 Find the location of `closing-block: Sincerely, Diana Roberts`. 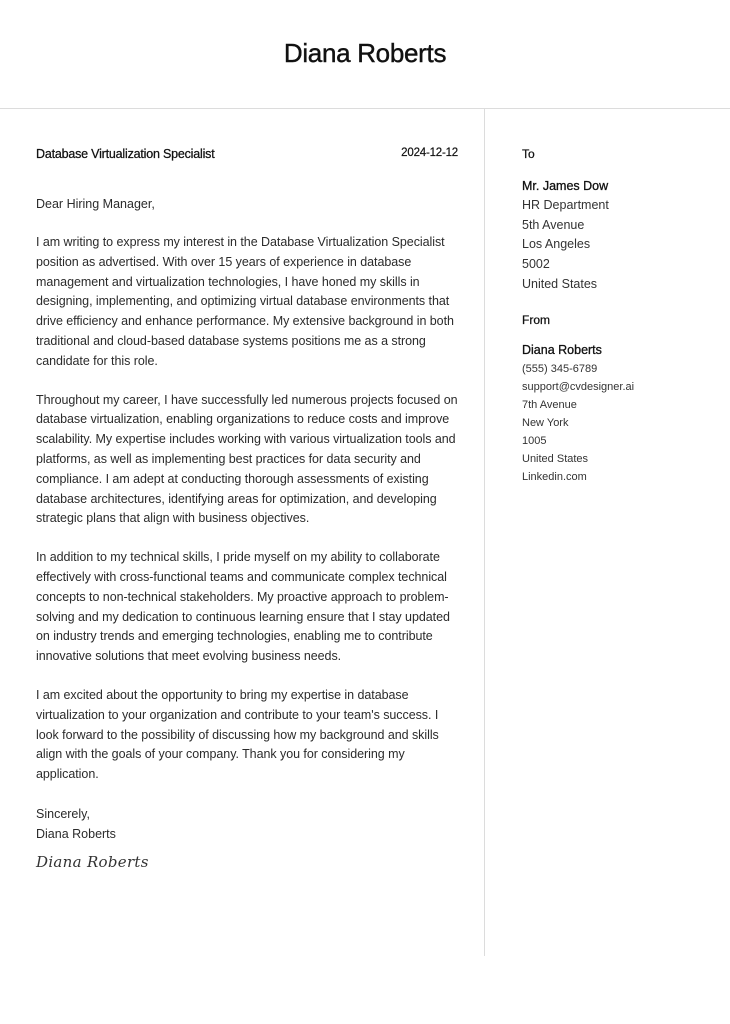

closing-block: Sincerely, Diana Roberts is located at coordinates (247, 824).